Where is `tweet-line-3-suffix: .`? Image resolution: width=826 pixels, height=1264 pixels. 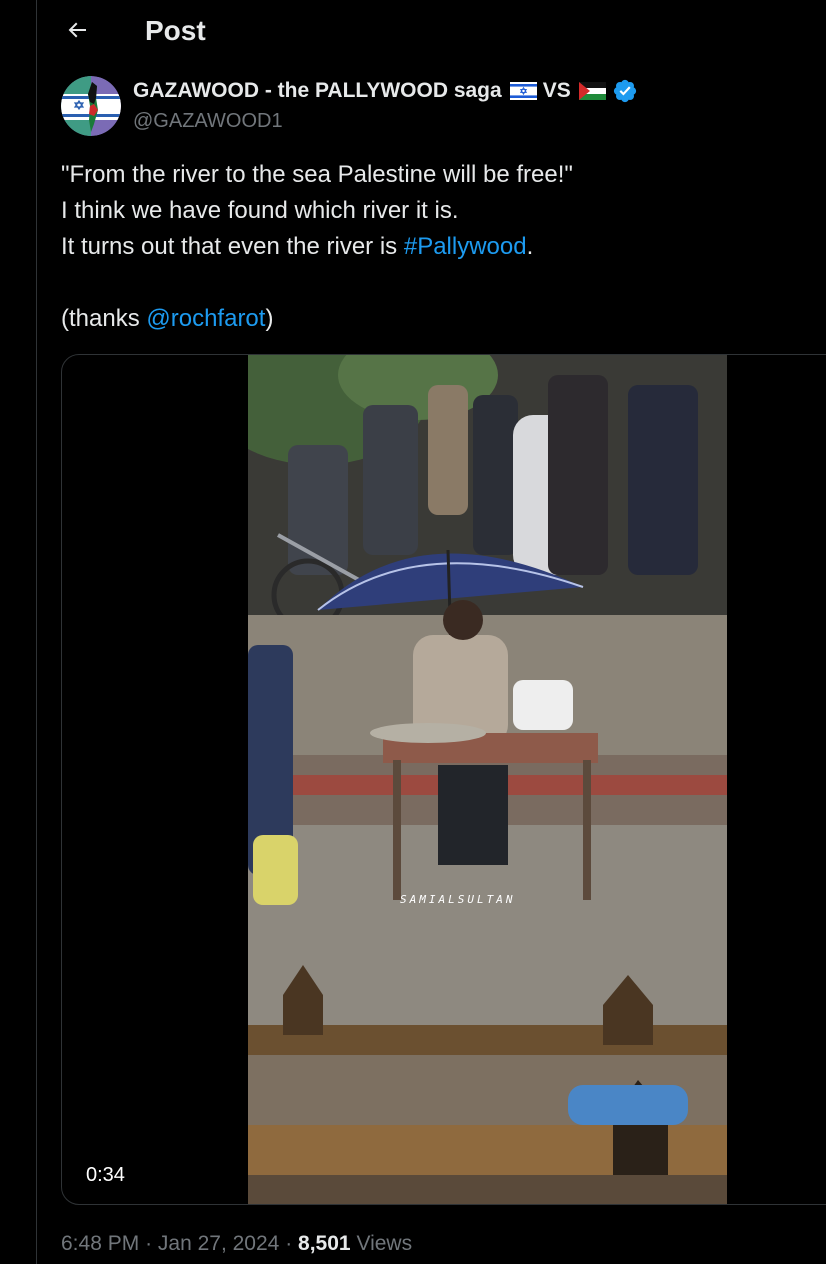
tweet-line-3-suffix: . is located at coordinates (530, 246).